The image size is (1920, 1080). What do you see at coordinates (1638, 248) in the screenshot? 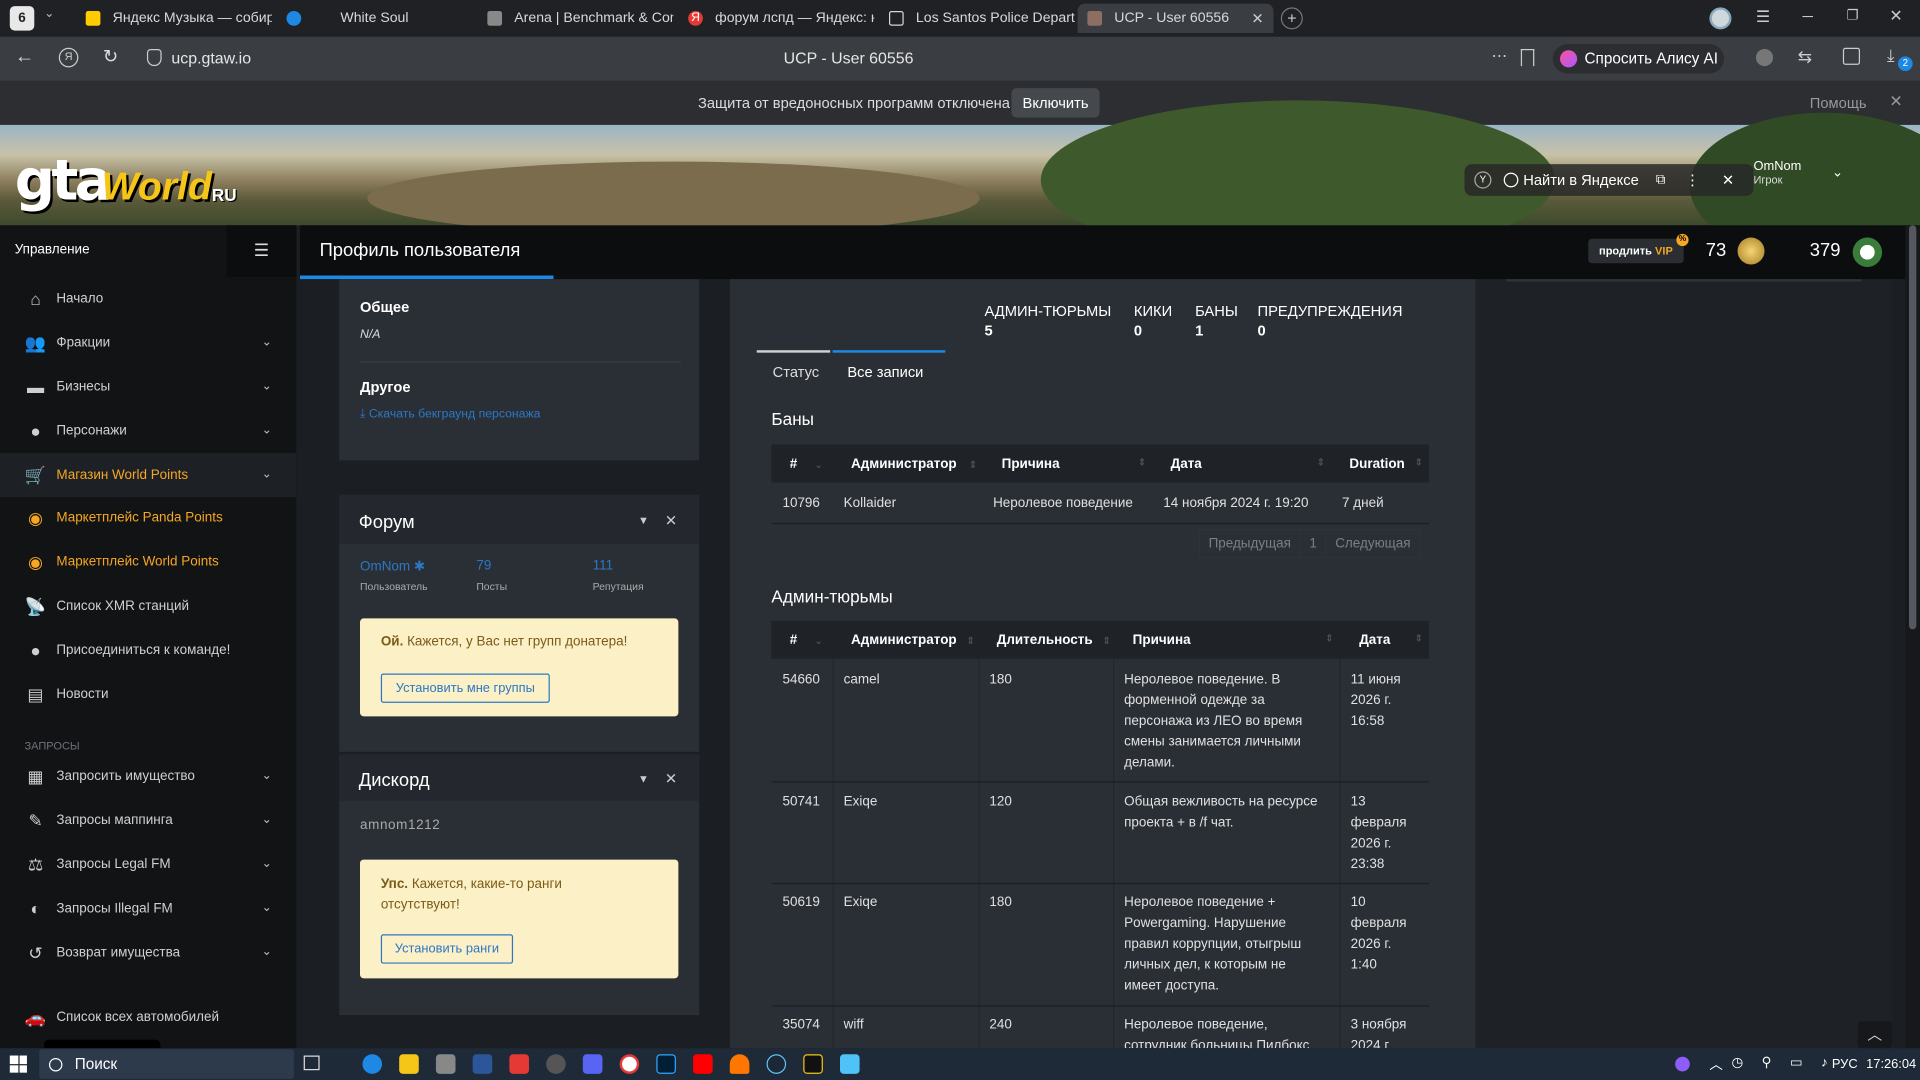
I see `vip-extend-button: продлить VIP %` at bounding box center [1638, 248].